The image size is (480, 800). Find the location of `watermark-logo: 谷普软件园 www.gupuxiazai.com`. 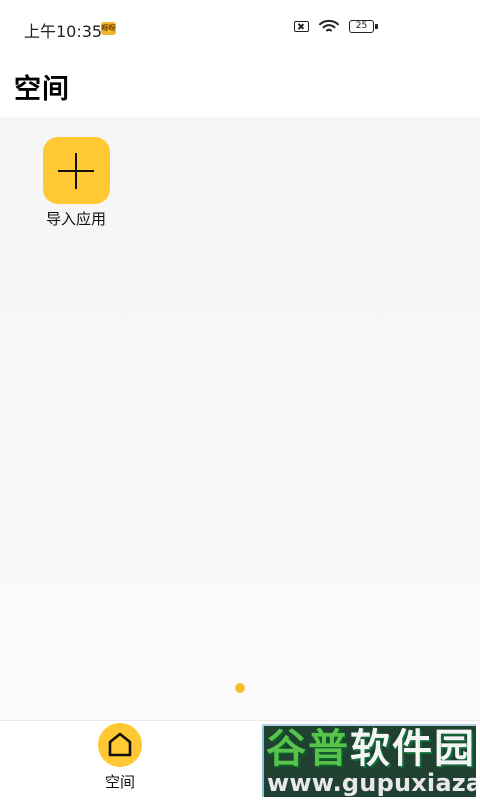

watermark-logo: 谷普软件园 www.gupuxiazai.com is located at coordinates (369, 760).